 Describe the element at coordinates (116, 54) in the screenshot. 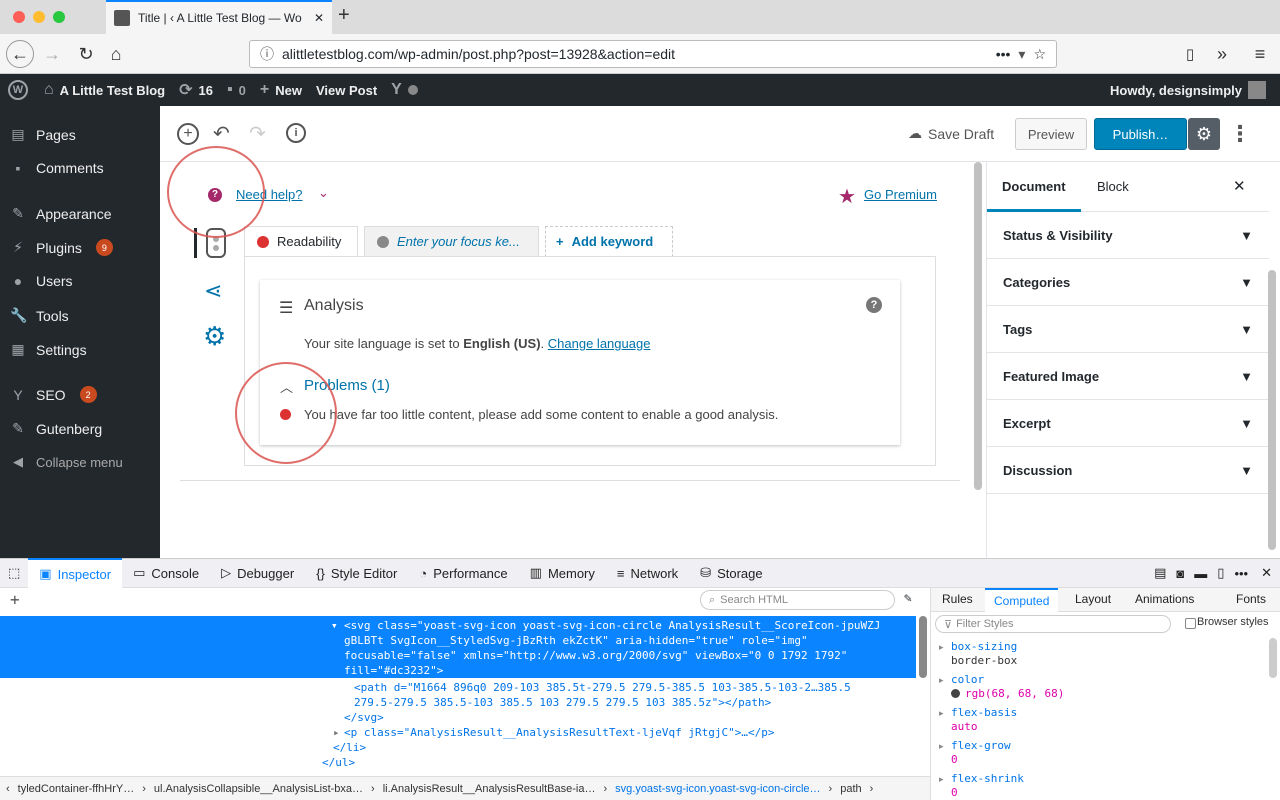

I see `home-icon: ⌂` at that location.